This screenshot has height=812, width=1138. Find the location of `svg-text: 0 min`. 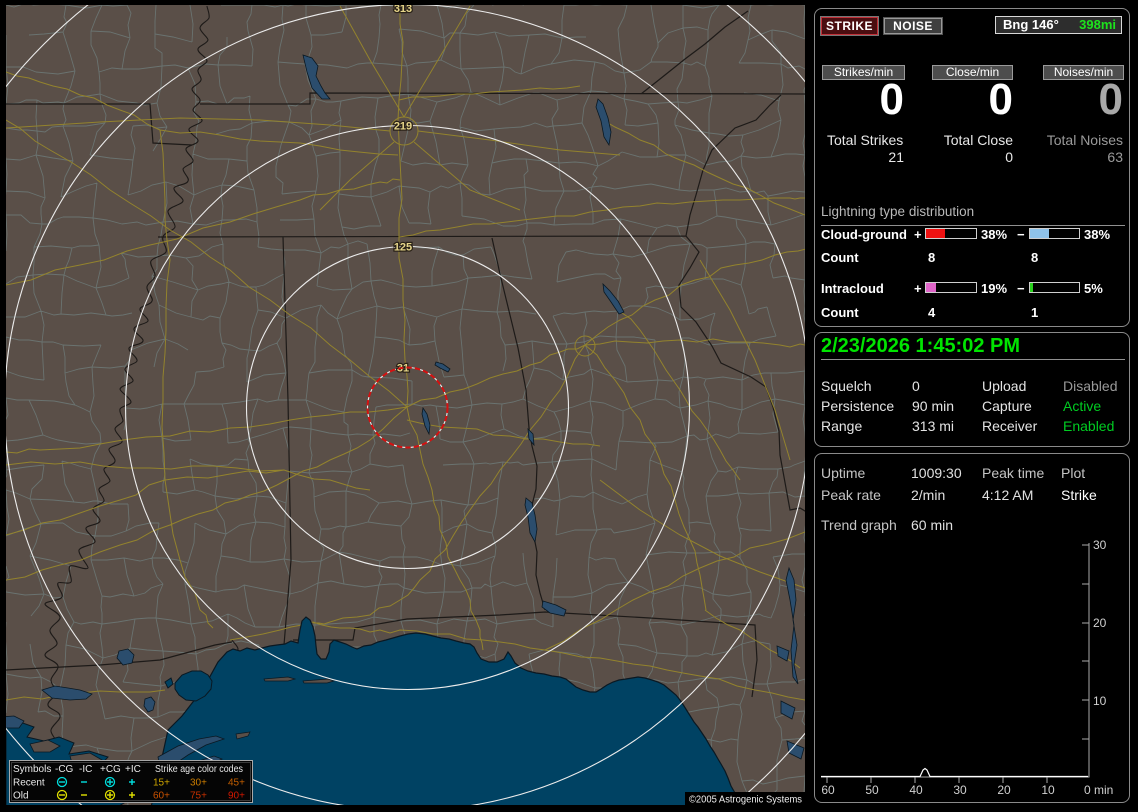

svg-text: 0 min is located at coordinates (1098, 790).